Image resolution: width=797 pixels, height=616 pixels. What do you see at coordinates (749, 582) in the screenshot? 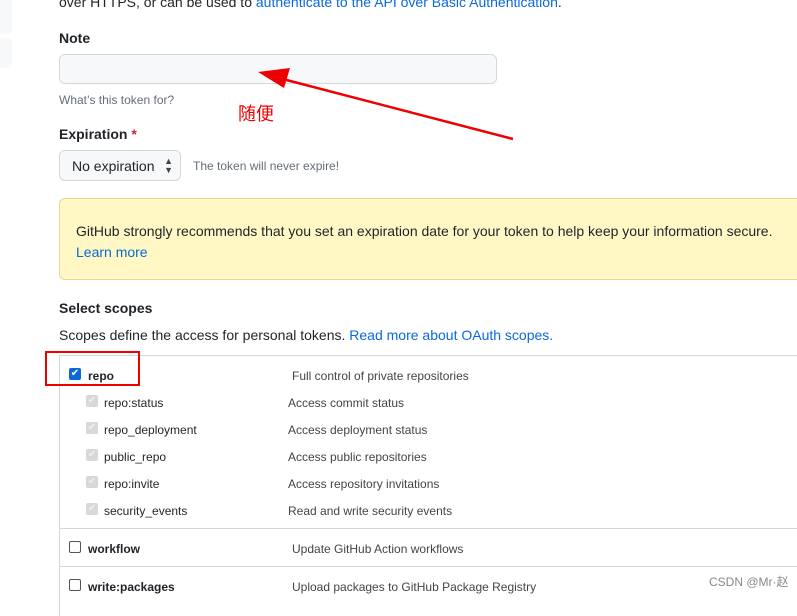
I see `watermark: CSDN @Mr·赵` at bounding box center [749, 582].